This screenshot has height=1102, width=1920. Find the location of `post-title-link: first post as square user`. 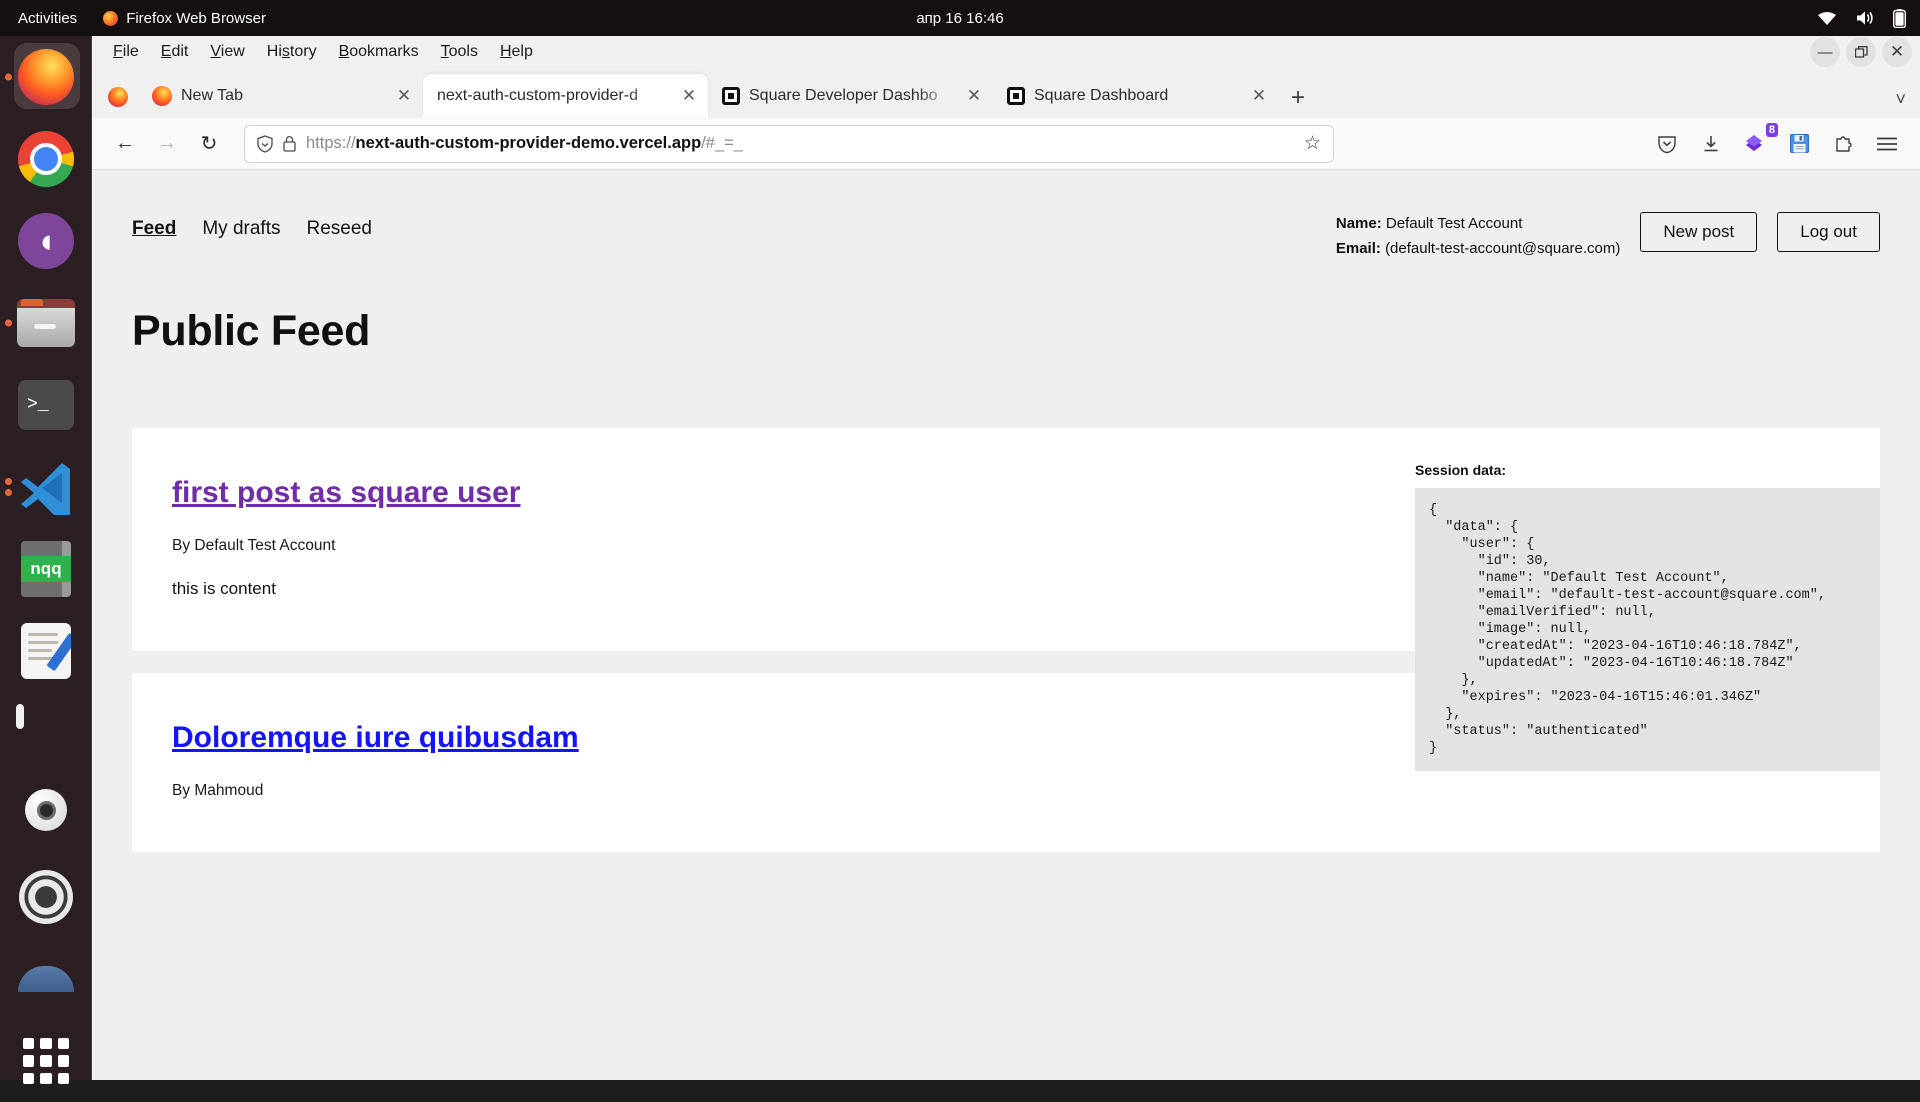

post-title-link: first post as square user is located at coordinates (346, 492).